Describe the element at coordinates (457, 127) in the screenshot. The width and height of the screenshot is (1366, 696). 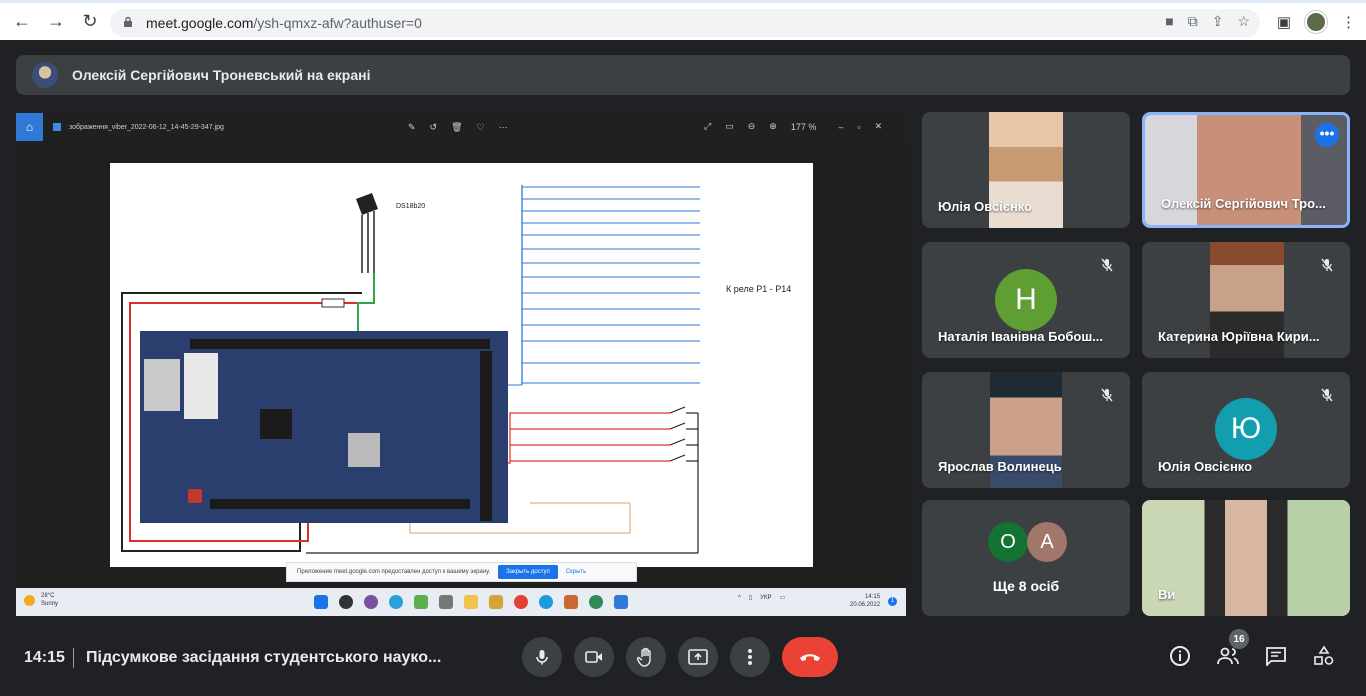
I see `delete-icon: 🗑` at that location.